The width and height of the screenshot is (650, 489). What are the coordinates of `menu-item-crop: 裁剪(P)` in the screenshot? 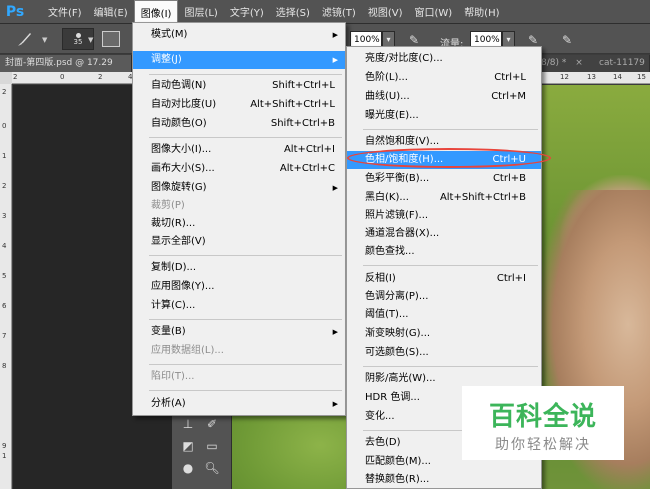 It's located at (239, 206).